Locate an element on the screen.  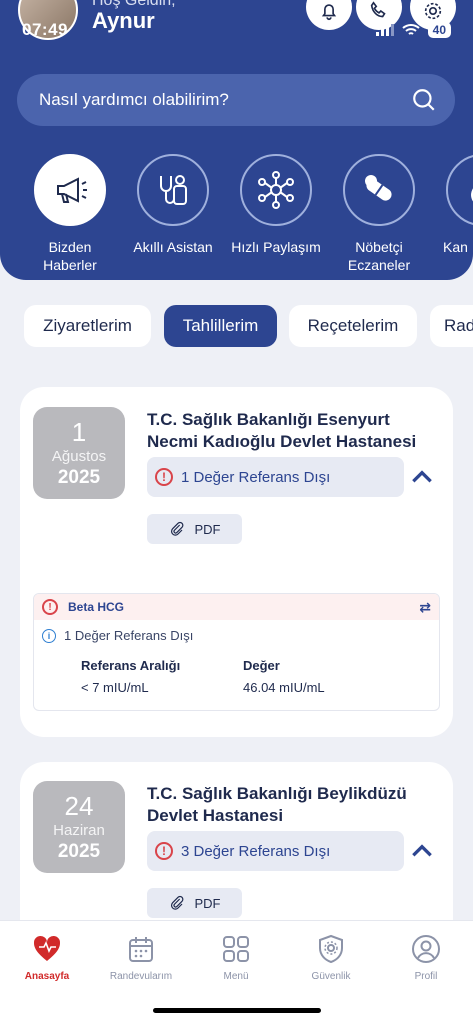
tab-recetelerim: Reçetelerim is located at coordinates (353, 326).